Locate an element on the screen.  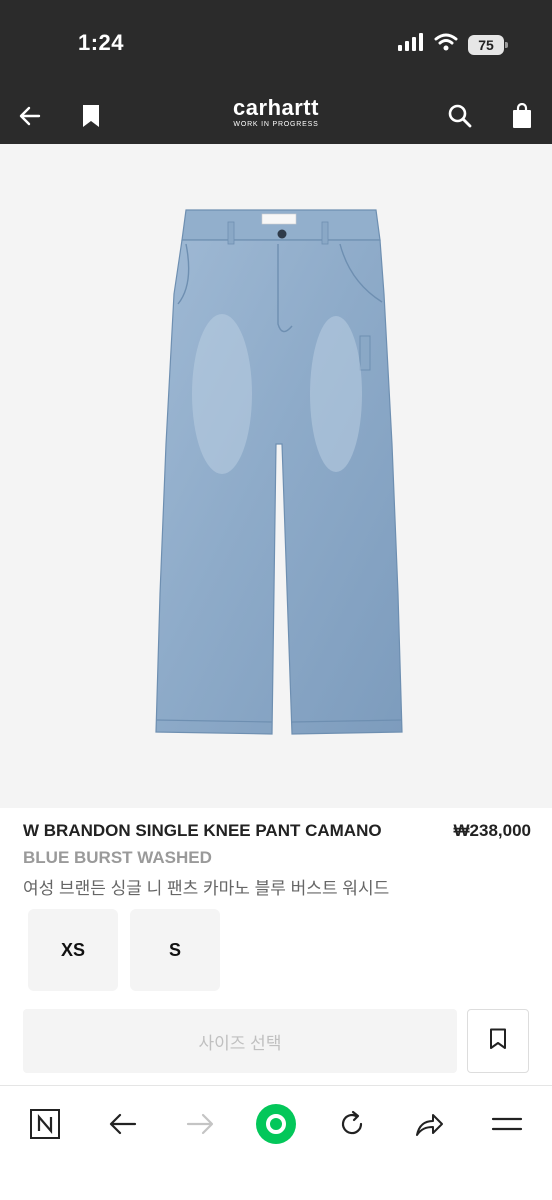
forward-arrow-icon is located at coordinates (200, 1124).